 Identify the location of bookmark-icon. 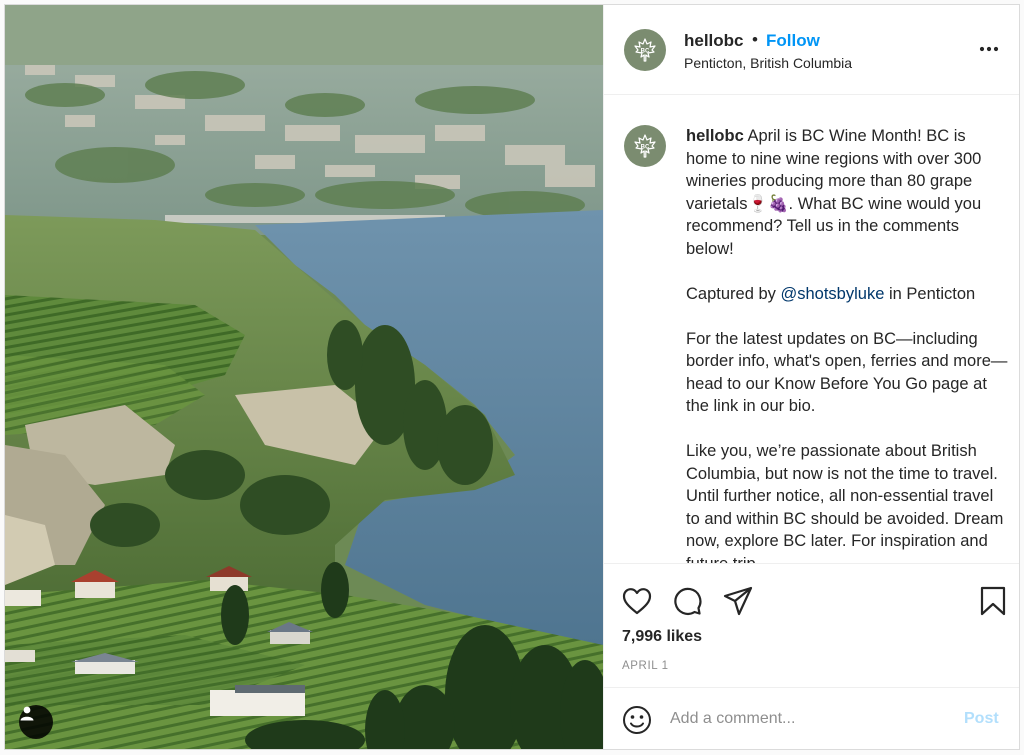
(993, 601).